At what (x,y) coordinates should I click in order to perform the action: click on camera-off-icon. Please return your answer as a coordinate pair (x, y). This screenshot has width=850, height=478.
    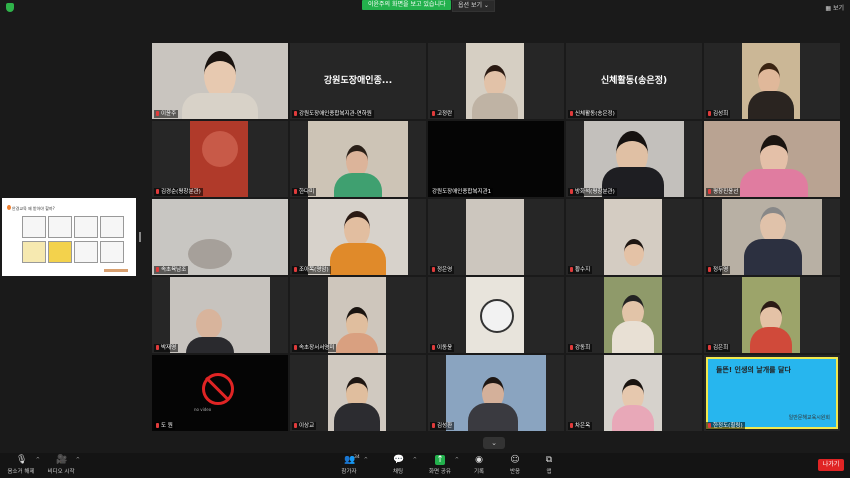
    Looking at the image, I should click on (218, 389).